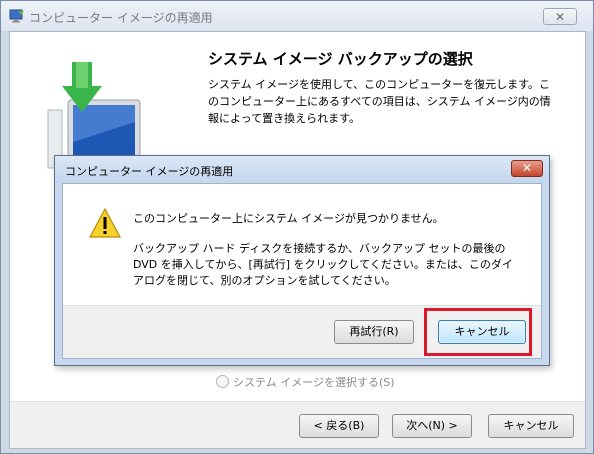 This screenshot has height=454, width=594. I want to click on next-button: 次へ(N) >, so click(432, 426).